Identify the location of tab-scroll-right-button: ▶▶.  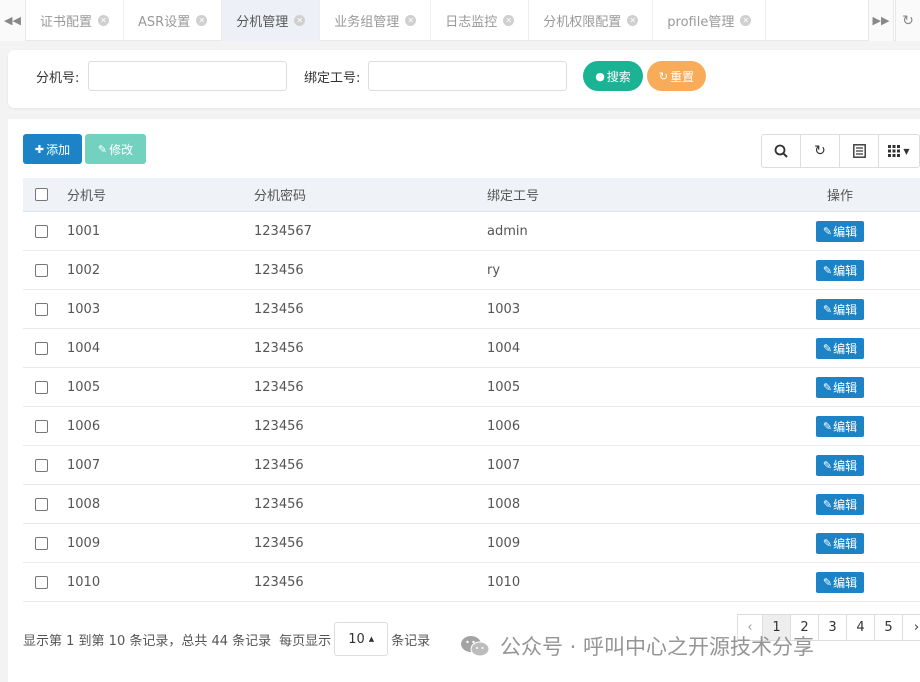
(881, 20).